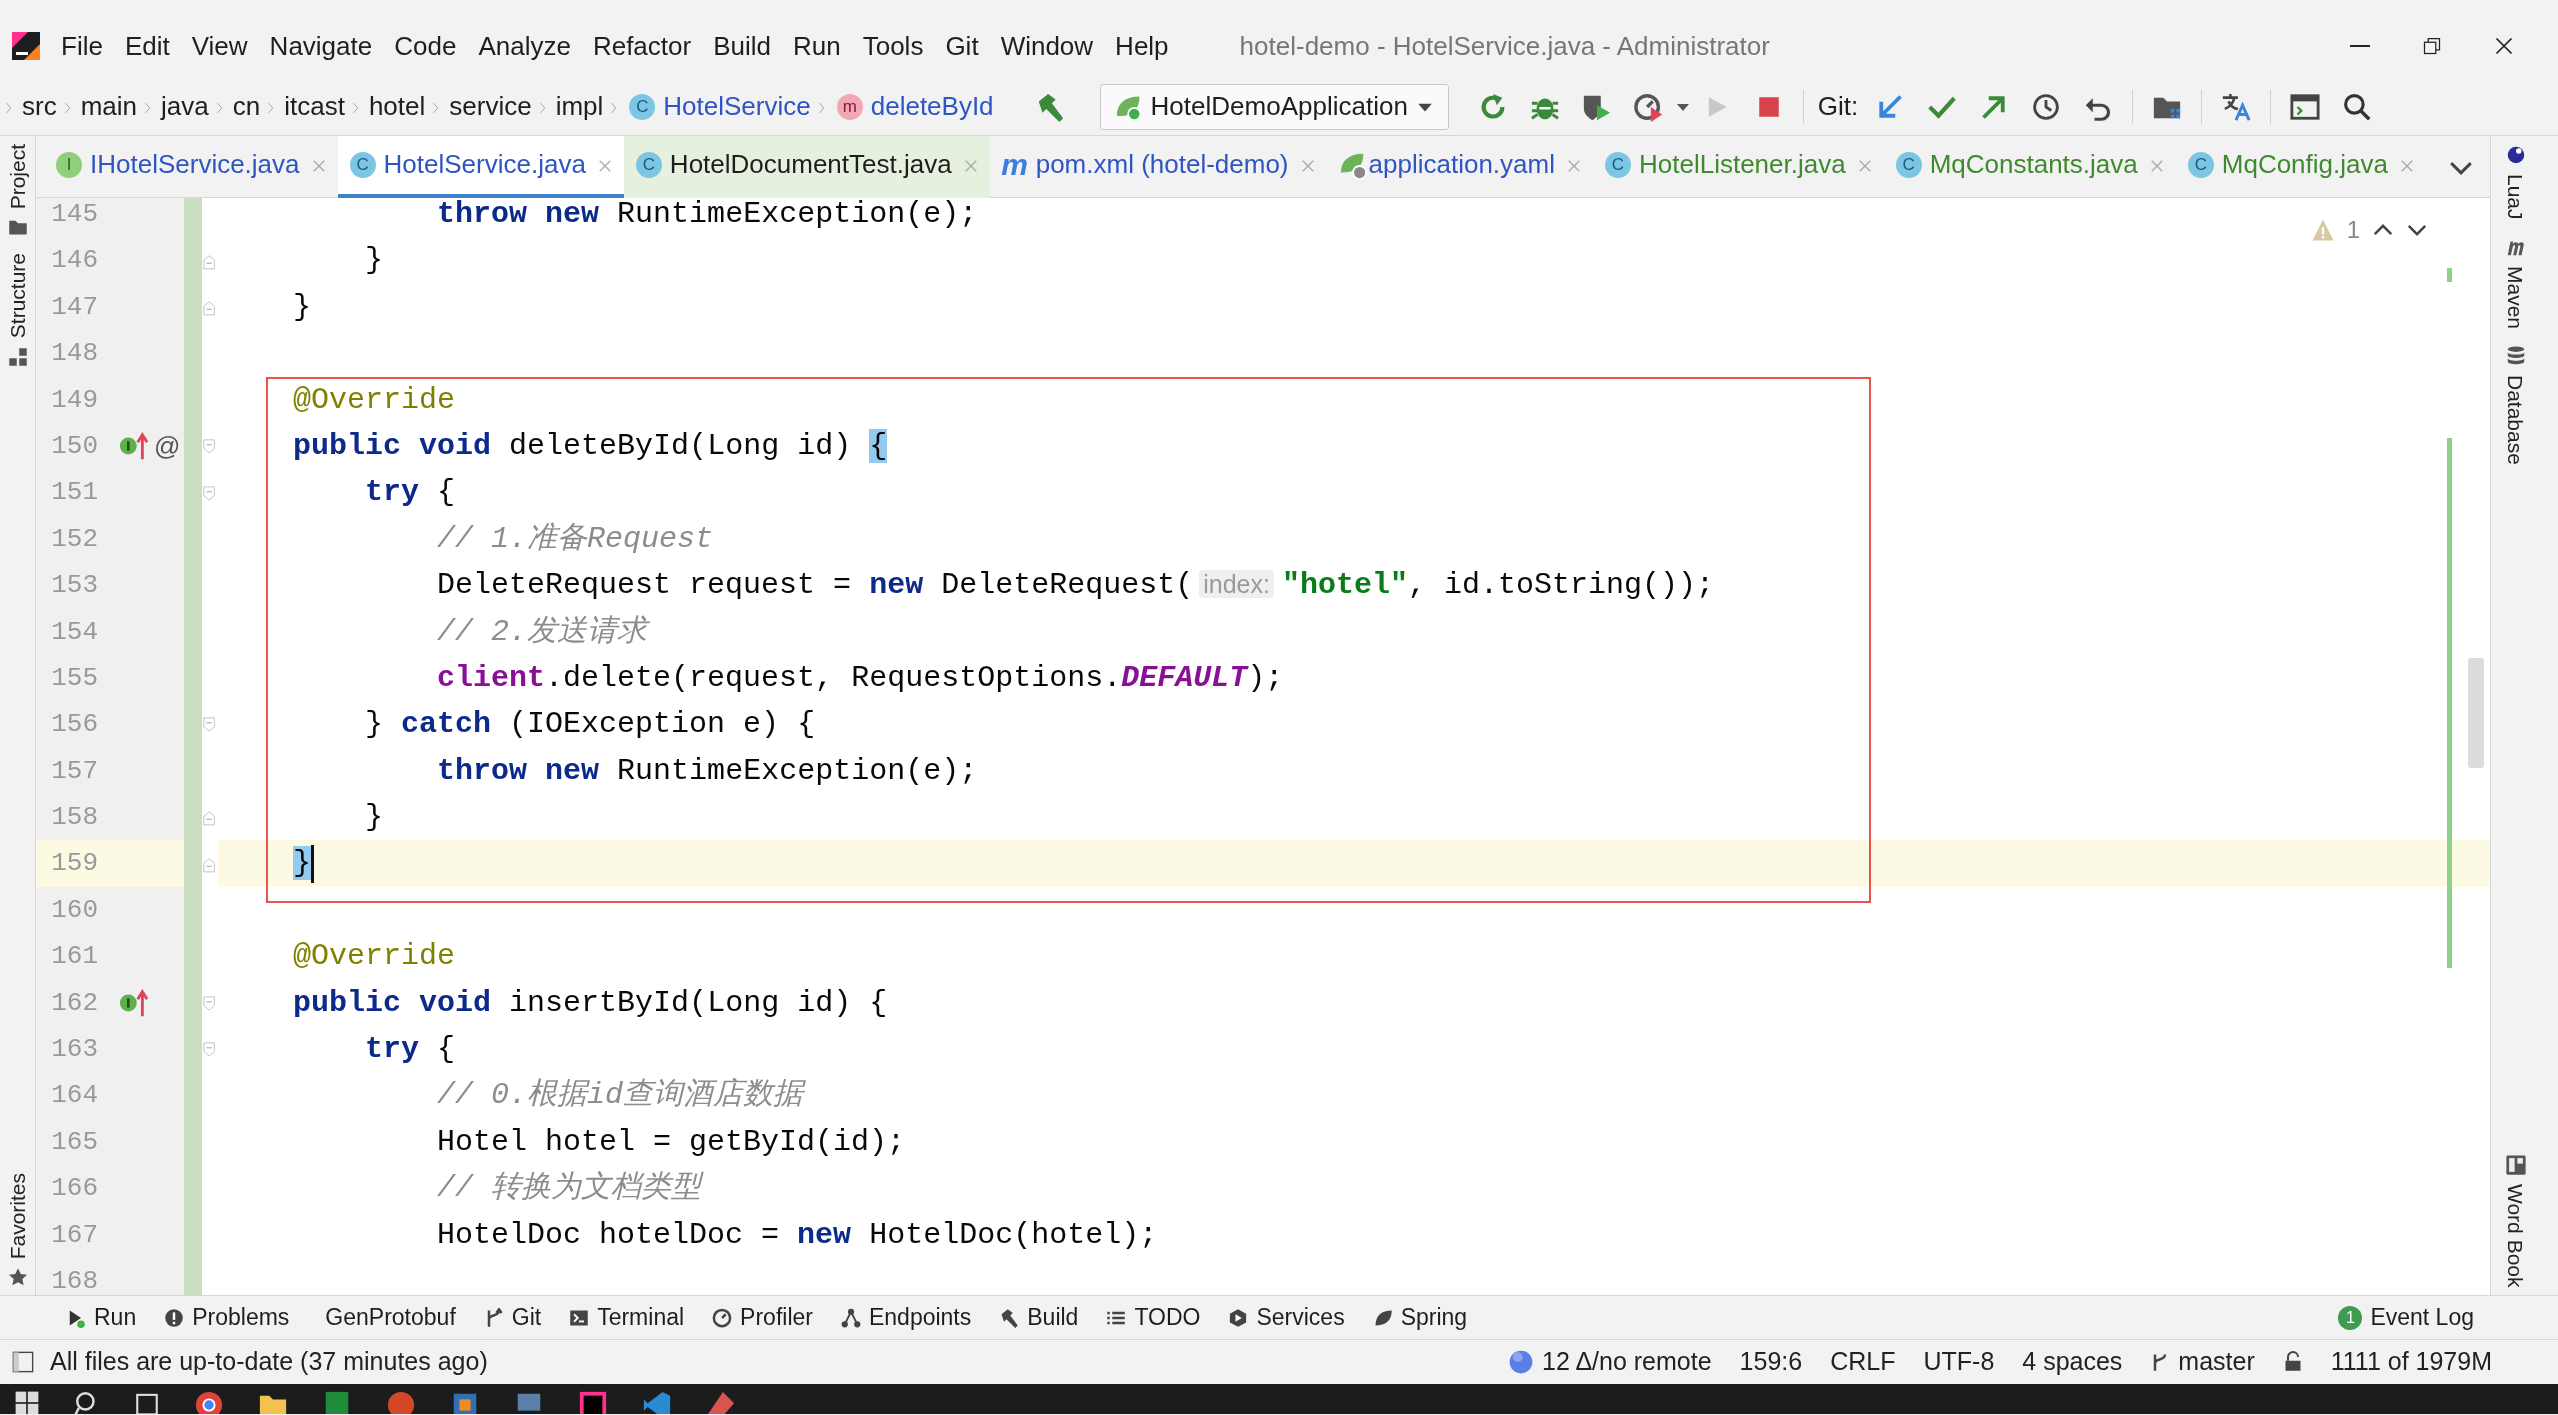 The image size is (2558, 1415). What do you see at coordinates (2353, 230) in the screenshot?
I see `warning-count: 1` at bounding box center [2353, 230].